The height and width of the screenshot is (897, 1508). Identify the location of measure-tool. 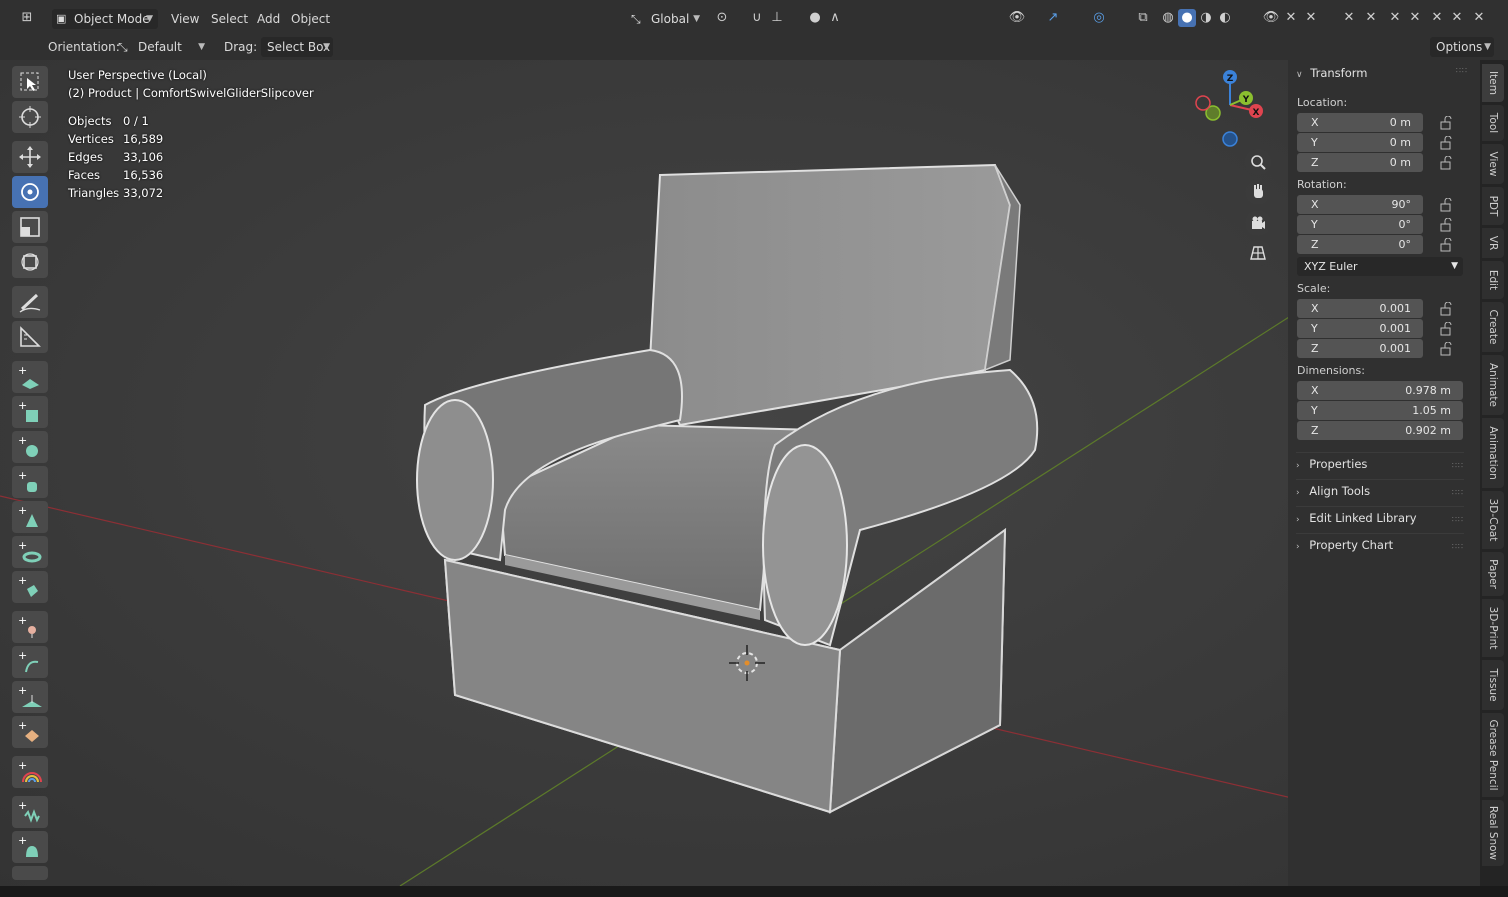
(30, 337).